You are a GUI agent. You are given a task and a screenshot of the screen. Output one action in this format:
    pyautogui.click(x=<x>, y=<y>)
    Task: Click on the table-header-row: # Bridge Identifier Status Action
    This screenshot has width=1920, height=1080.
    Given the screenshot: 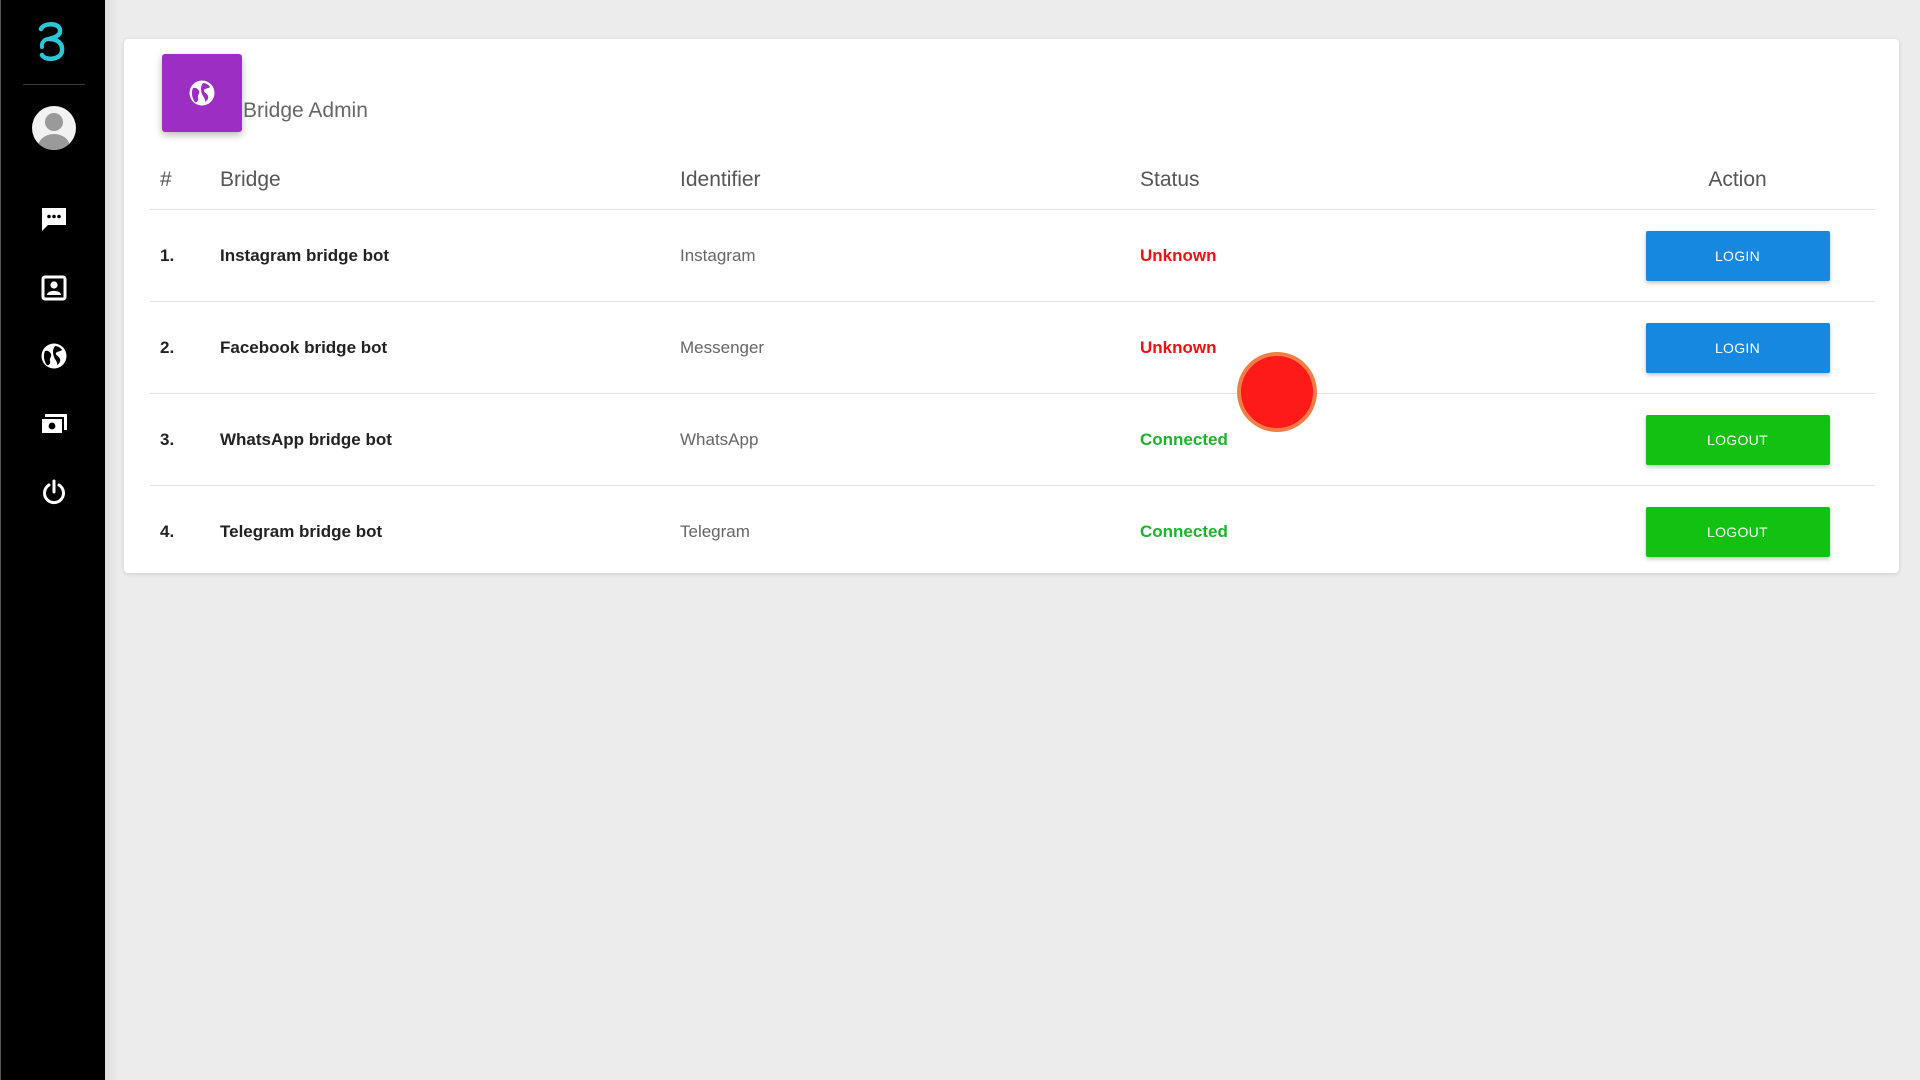 What is the action you would take?
    pyautogui.click(x=1012, y=180)
    